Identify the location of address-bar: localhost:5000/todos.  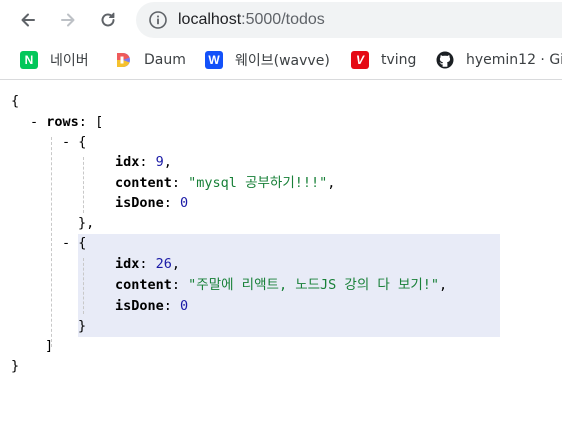
(349, 20).